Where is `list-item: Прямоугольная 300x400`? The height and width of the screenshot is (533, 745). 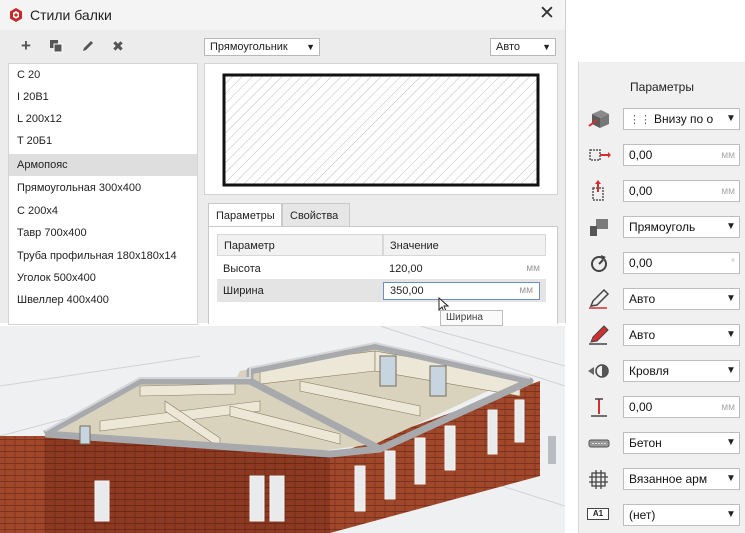 list-item: Прямоугольная 300x400 is located at coordinates (103, 188).